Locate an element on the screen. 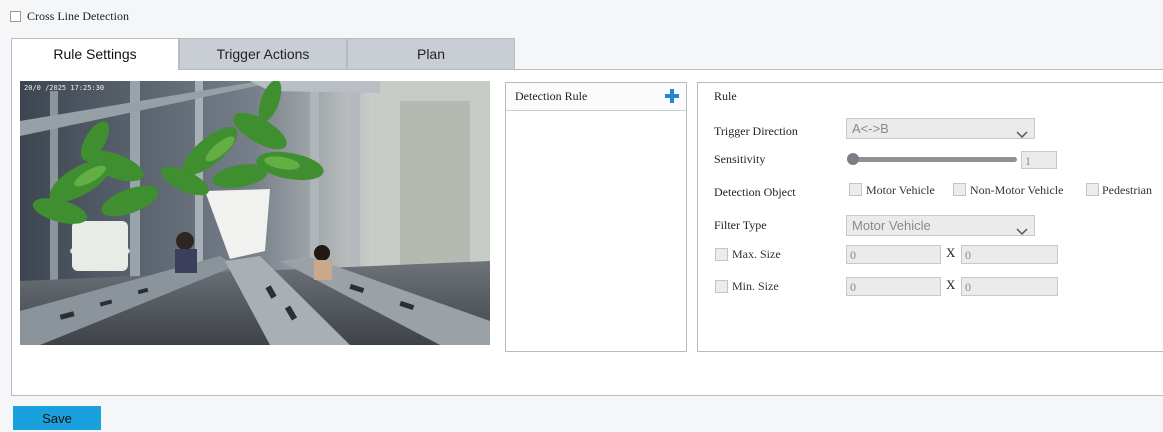 The width and height of the screenshot is (1163, 432). max-size-height-input: 0 is located at coordinates (1009, 254).